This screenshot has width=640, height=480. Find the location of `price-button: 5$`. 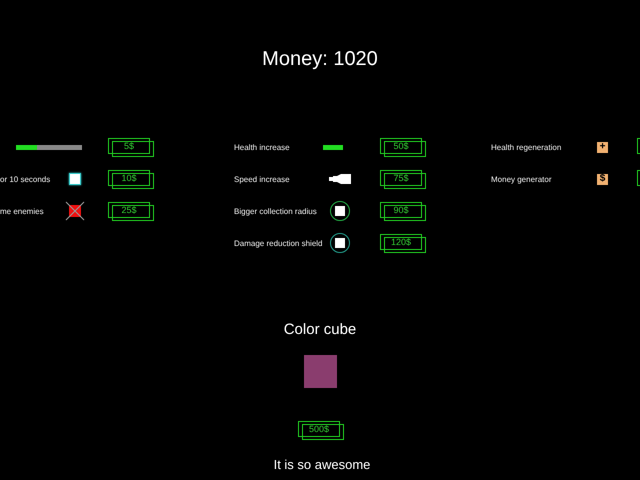

price-button: 5$ is located at coordinates (131, 147).